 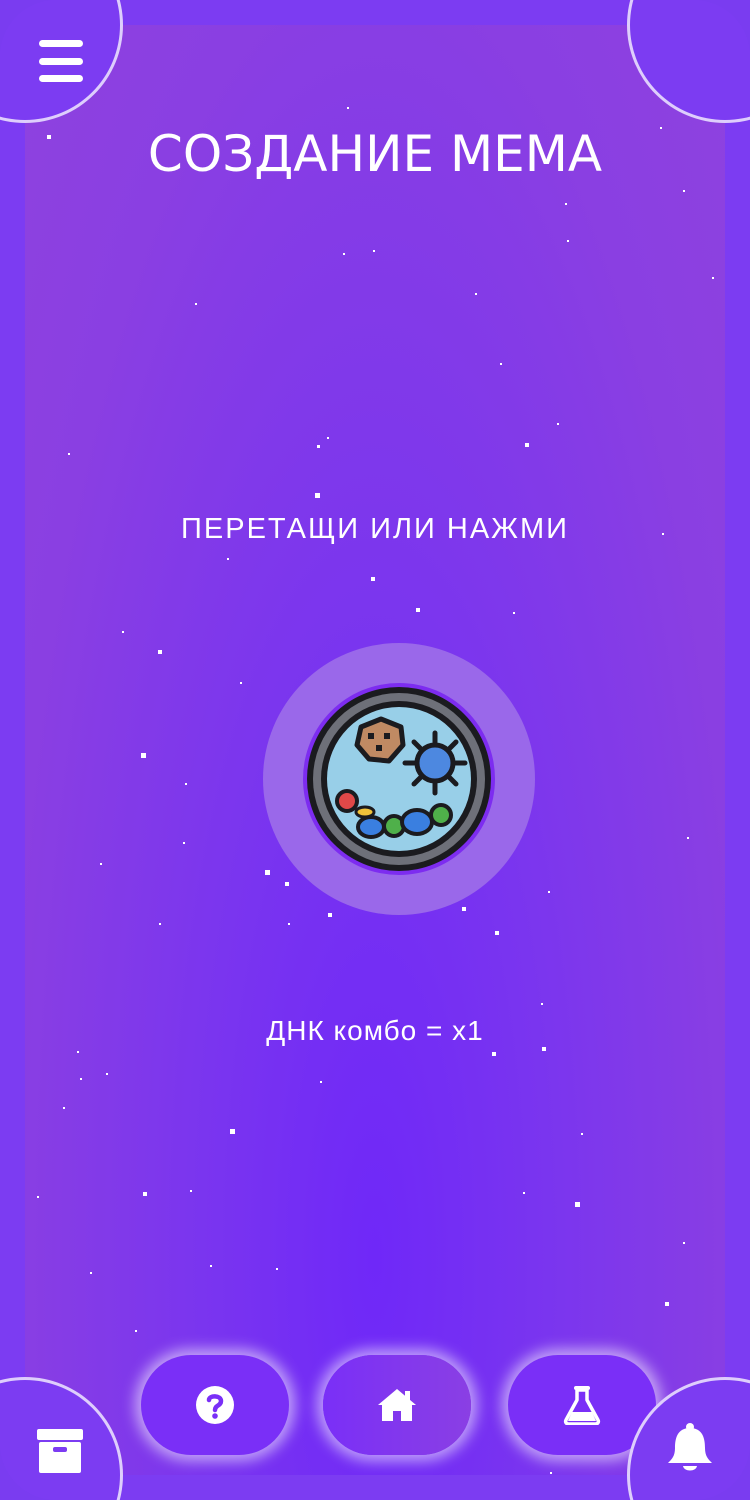 I want to click on home-icon, so click(x=397, y=1405).